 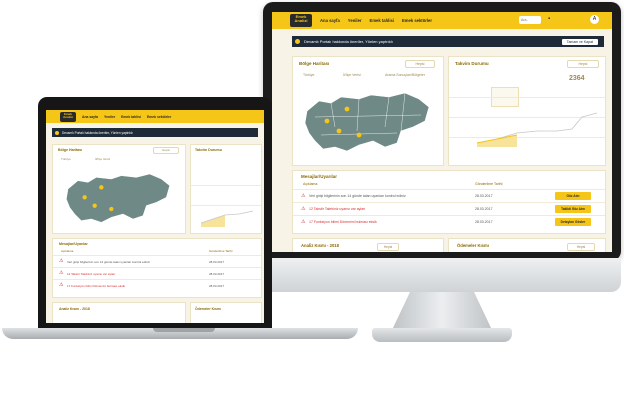 I want to click on bottom-left-title: Analiz Kısmı - 2018, so click(x=320, y=245).